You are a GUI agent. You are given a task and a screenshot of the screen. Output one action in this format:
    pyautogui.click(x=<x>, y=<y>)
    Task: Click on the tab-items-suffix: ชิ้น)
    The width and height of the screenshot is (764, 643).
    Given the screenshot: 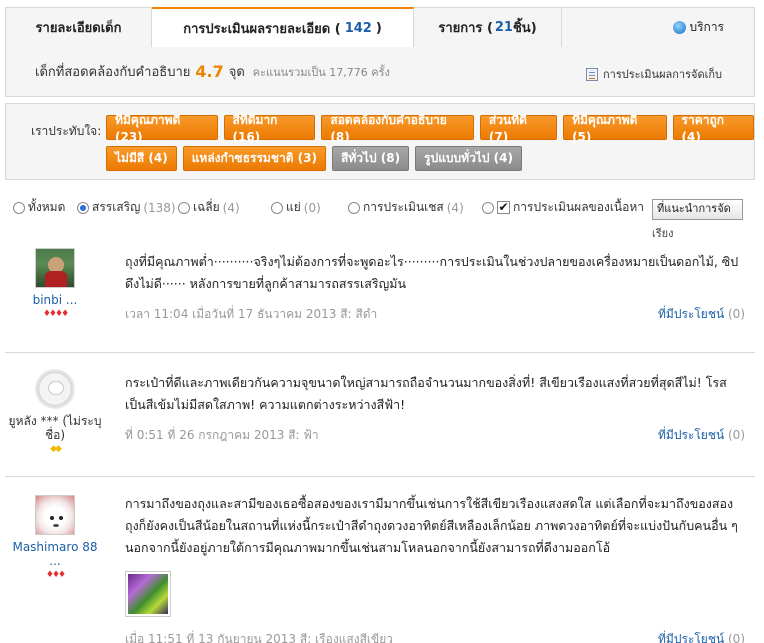 What is the action you would take?
    pyautogui.click(x=524, y=28)
    